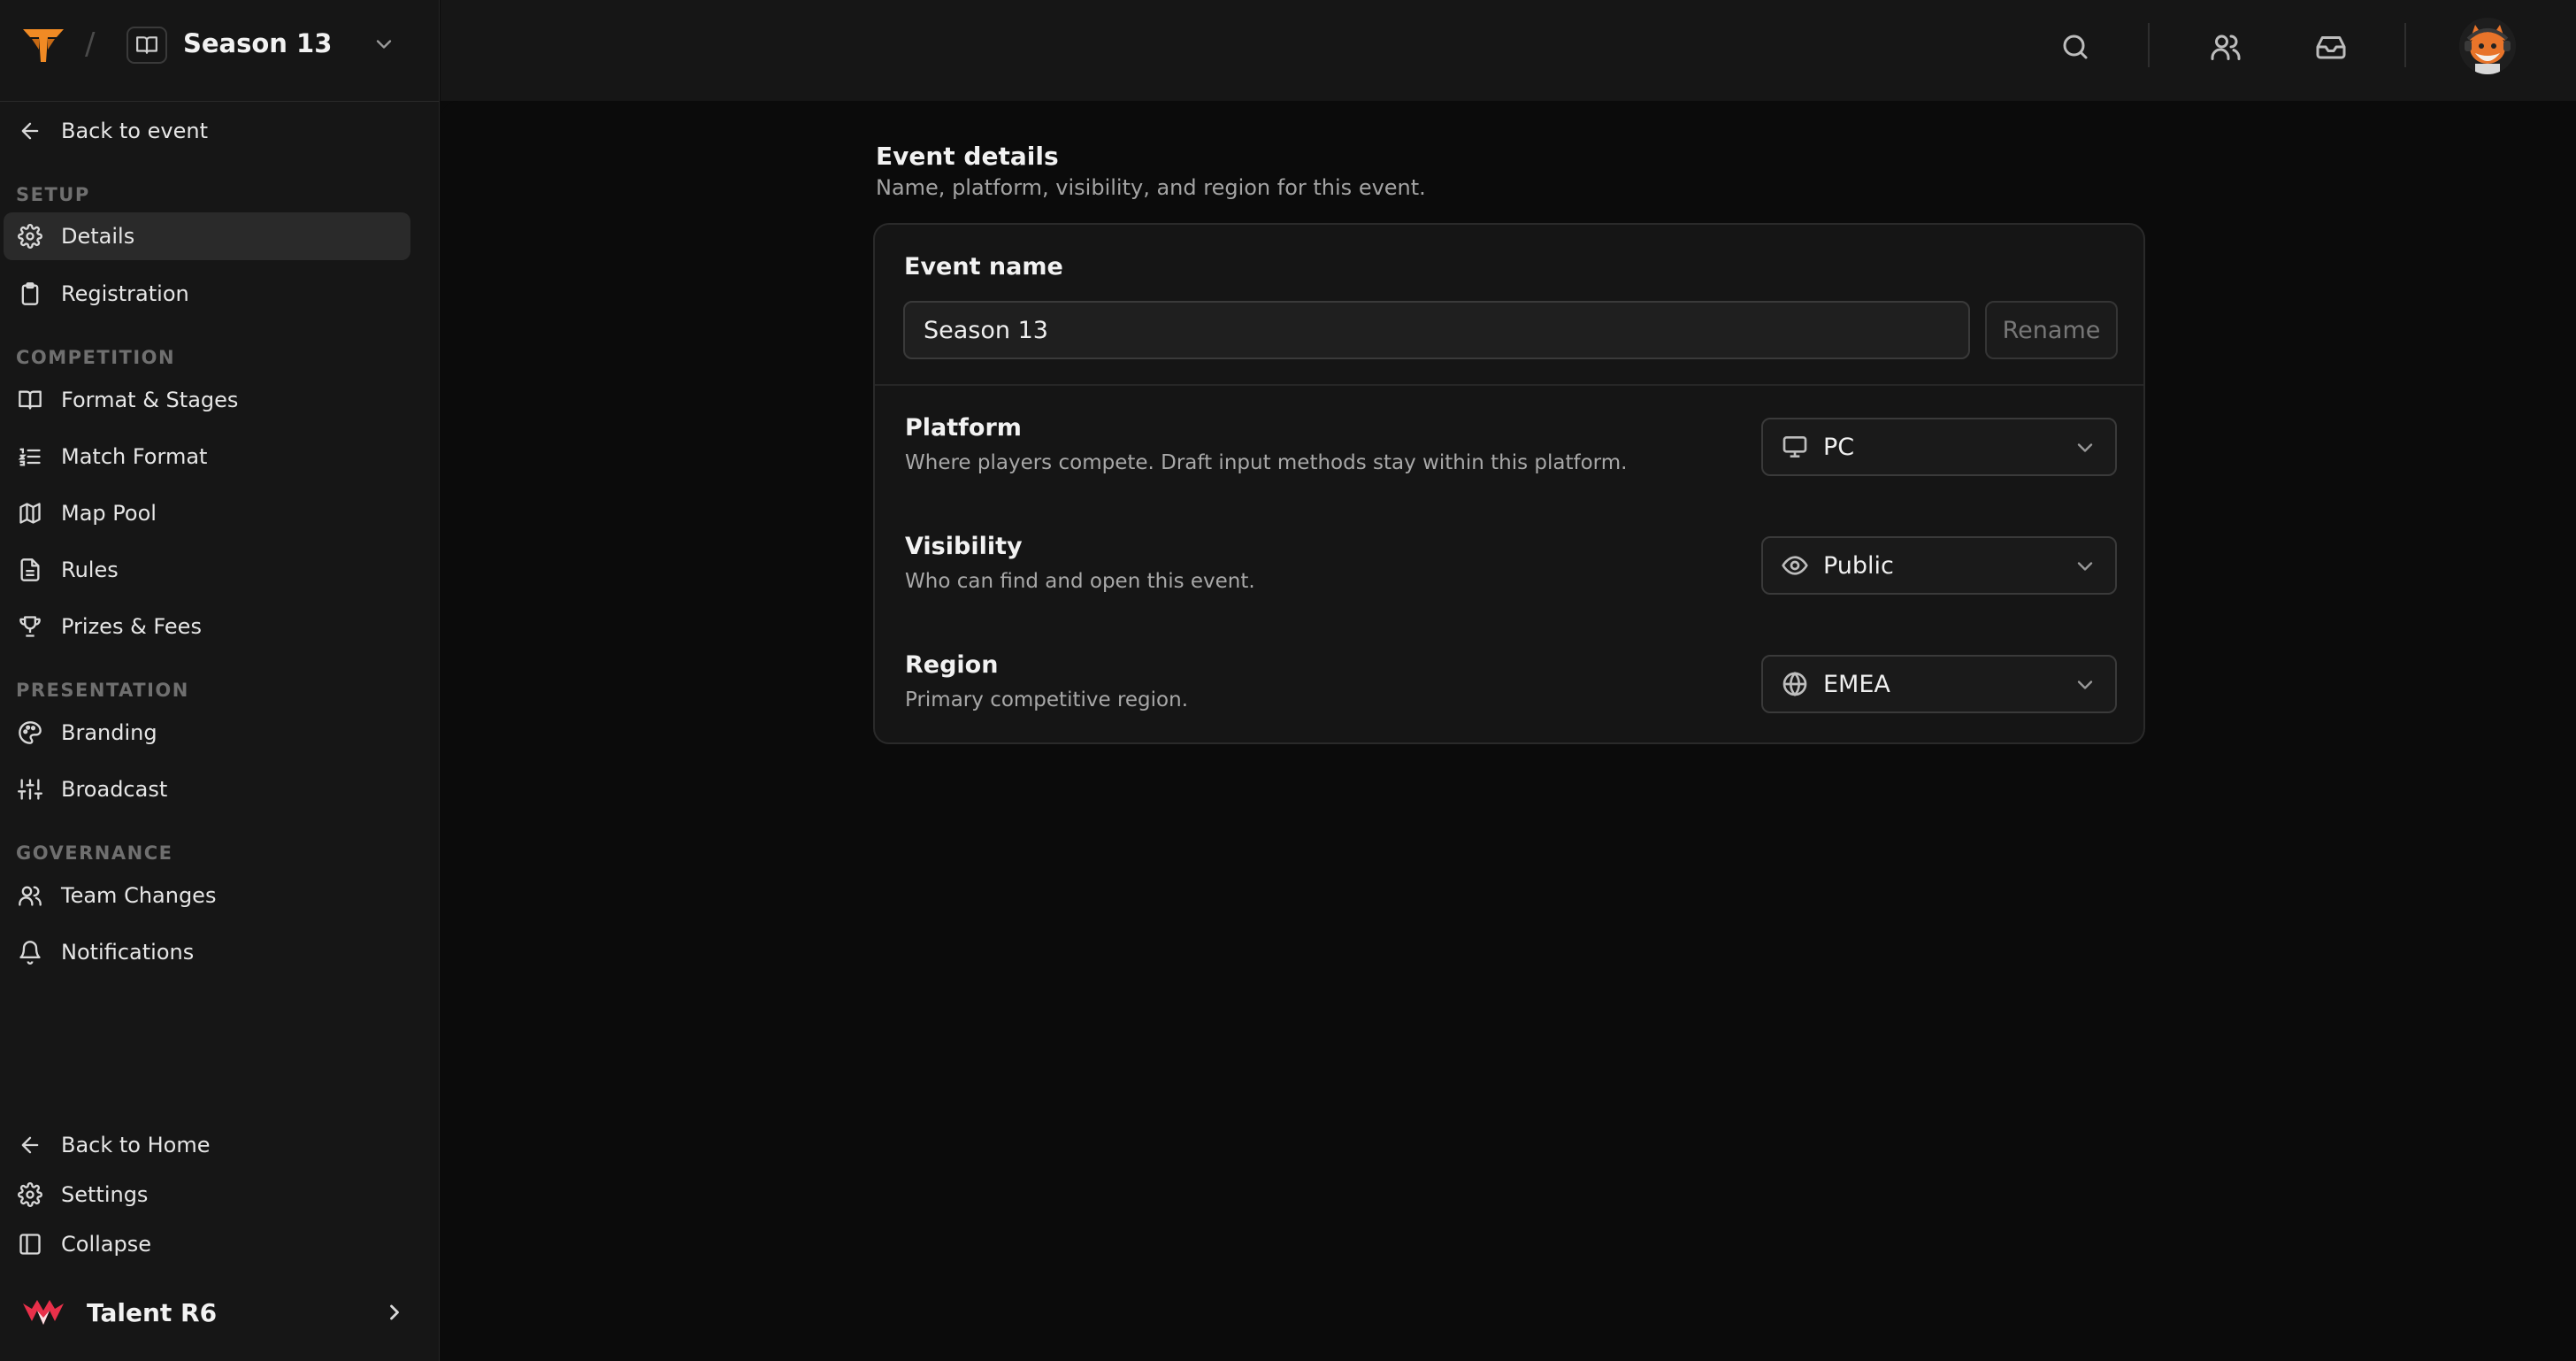 The height and width of the screenshot is (1361, 2576). Describe the element at coordinates (207, 513) in the screenshot. I see `sidebar-item-map-pool: Map Pool` at that location.